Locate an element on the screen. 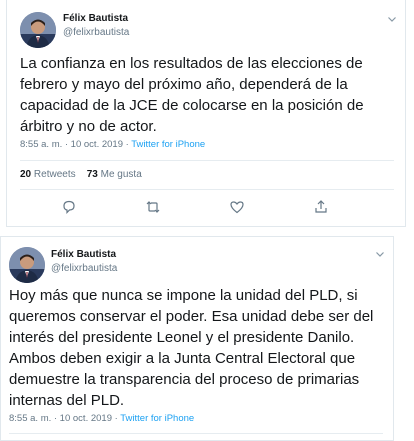  share-icon is located at coordinates (322, 208).